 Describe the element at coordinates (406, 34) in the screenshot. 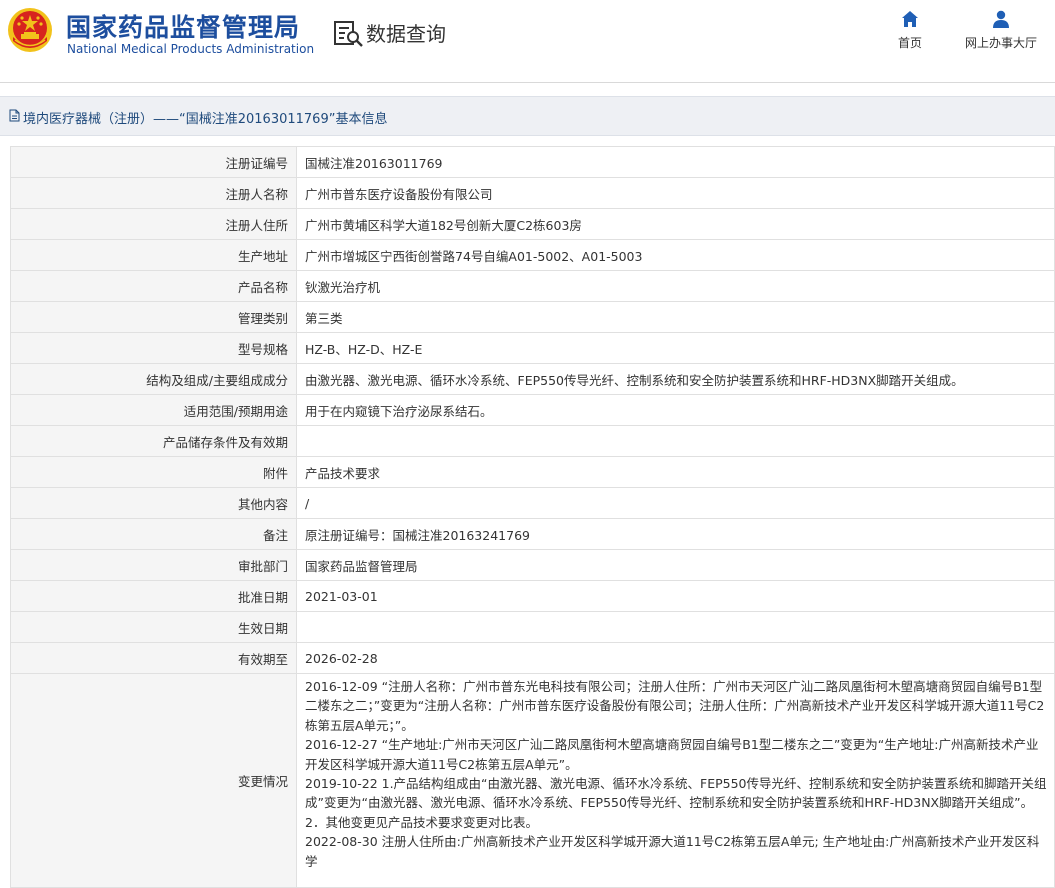

I see `data-query-title: 数据查询` at that location.